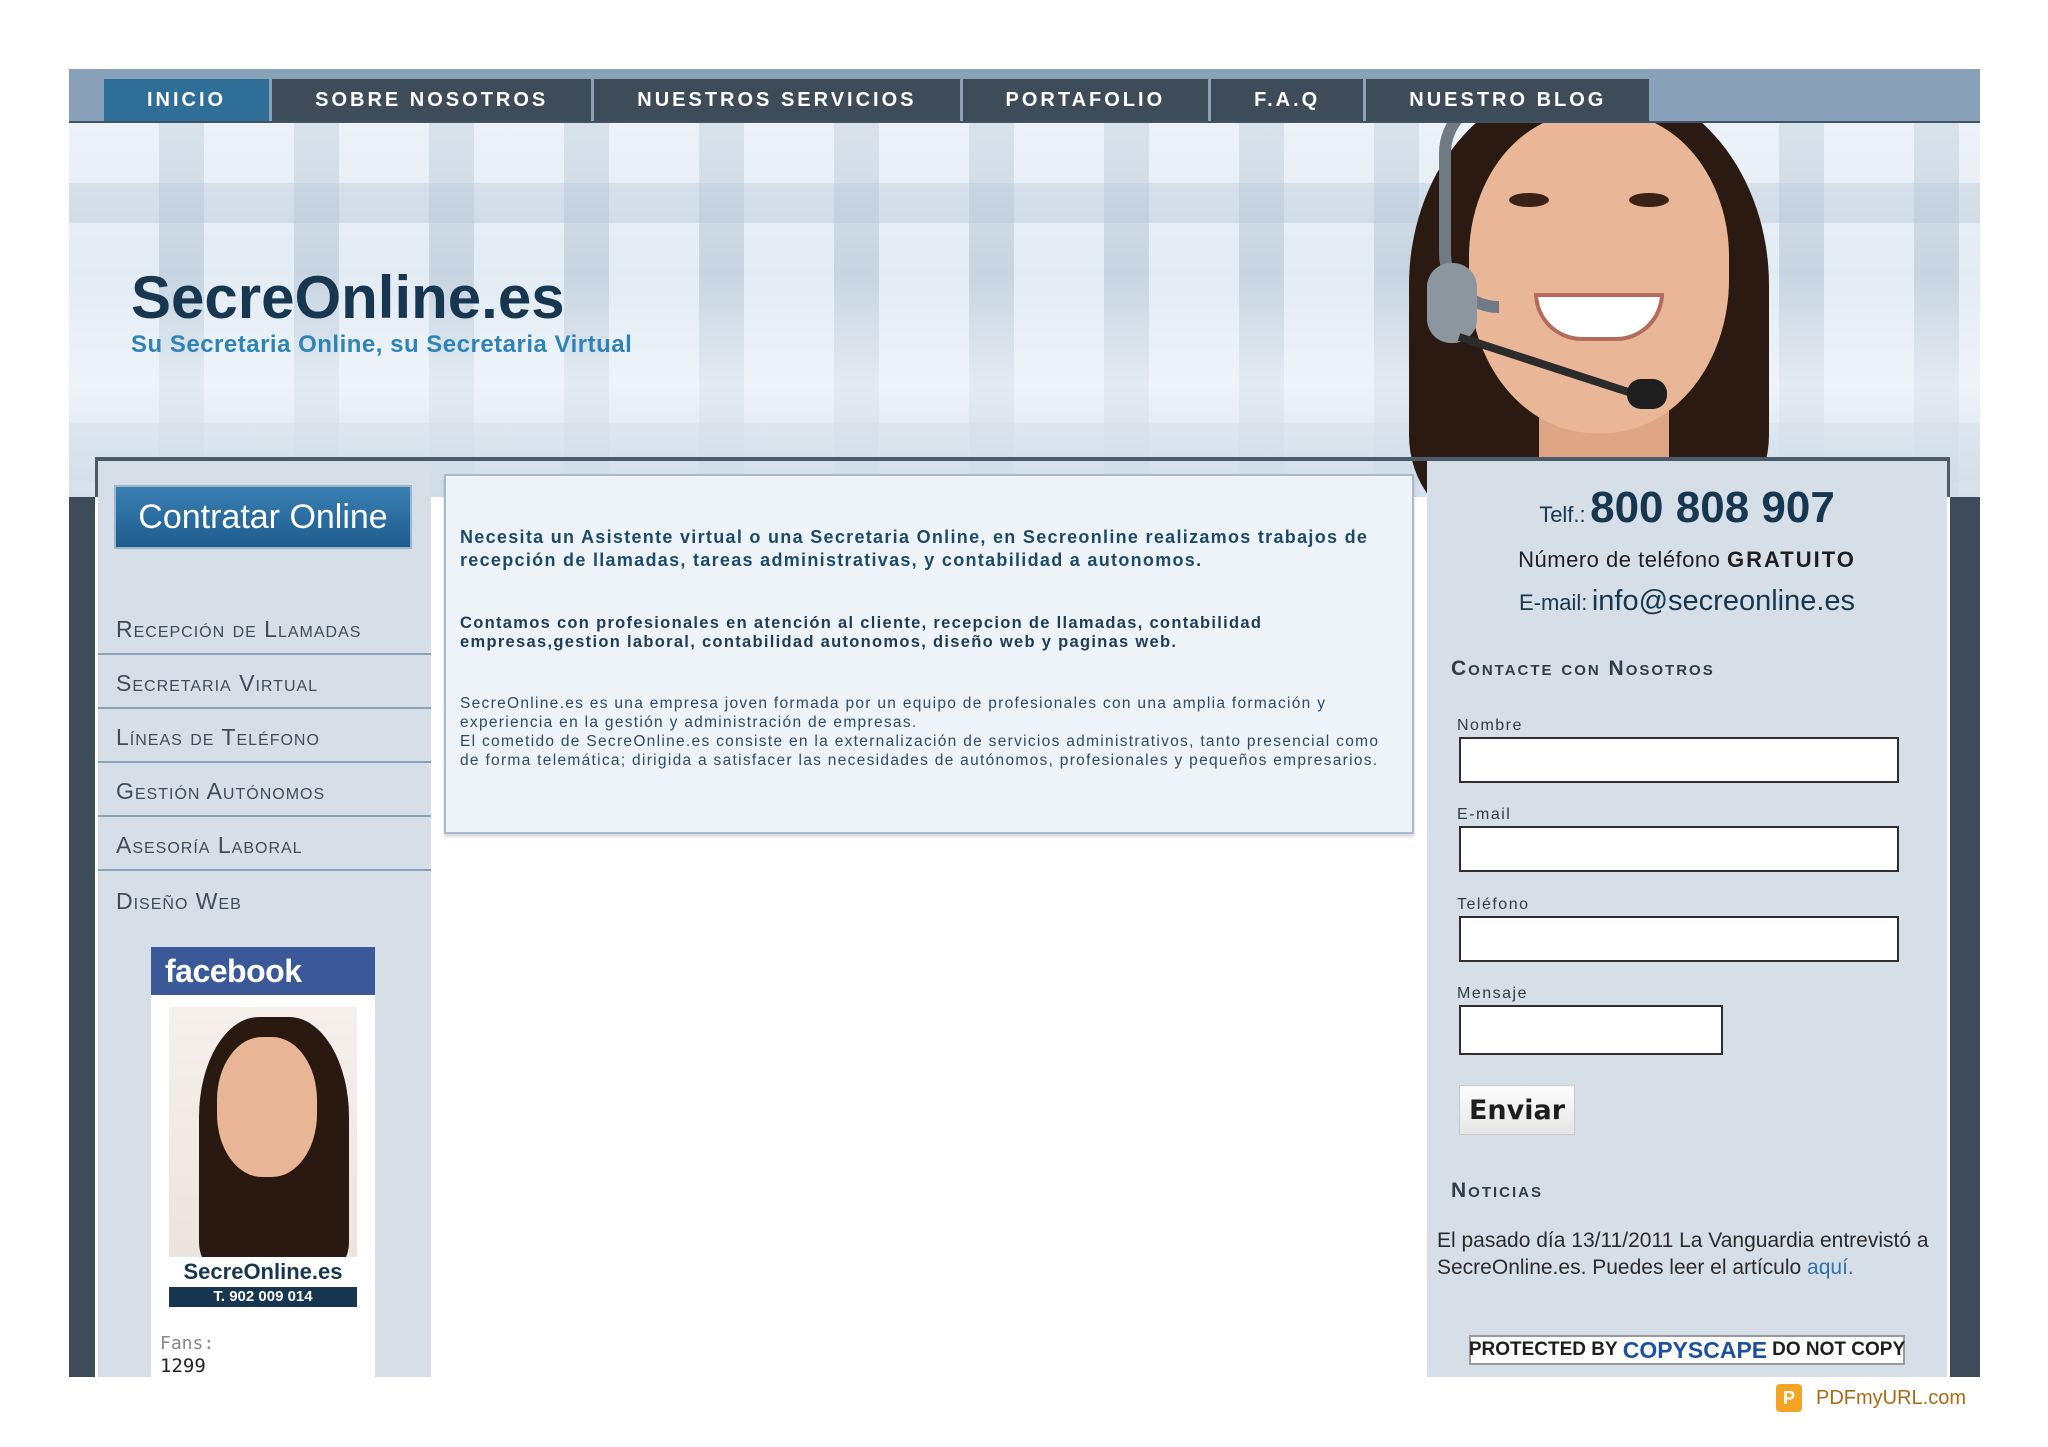 The height and width of the screenshot is (1447, 2048). Describe the element at coordinates (1647, 394) in the screenshot. I see `microphone-icon` at that location.